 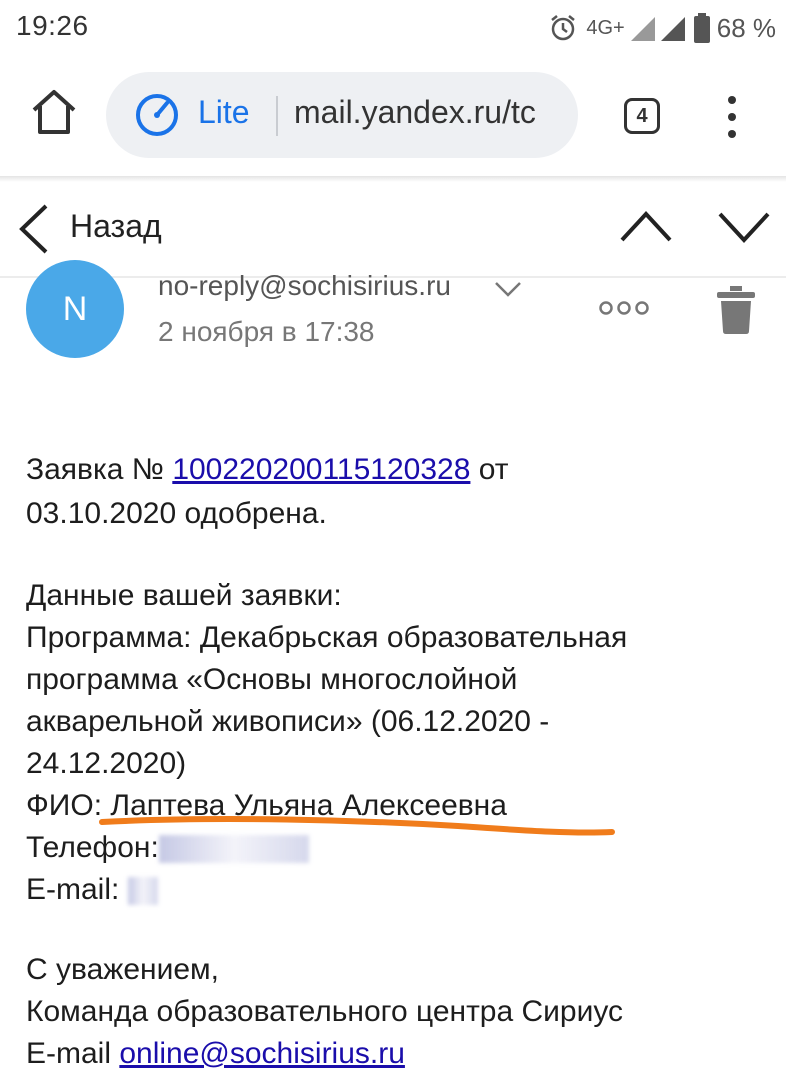 What do you see at coordinates (142, 891) in the screenshot?
I see `email-redacted` at bounding box center [142, 891].